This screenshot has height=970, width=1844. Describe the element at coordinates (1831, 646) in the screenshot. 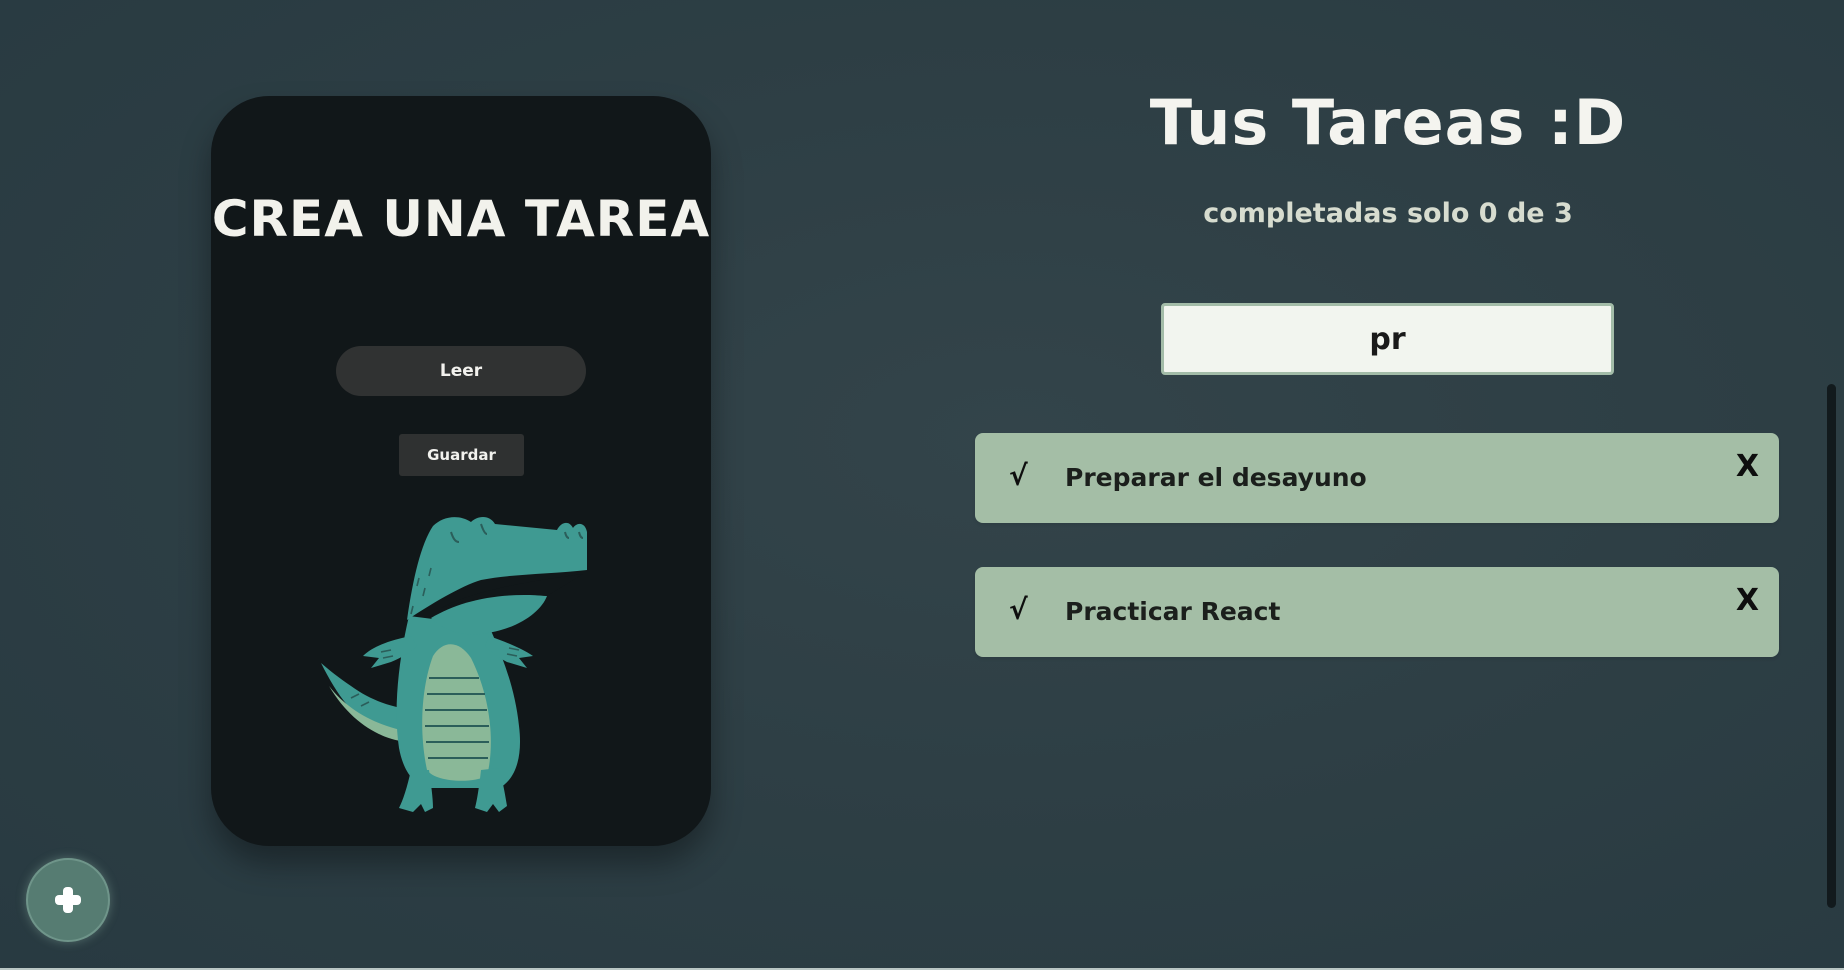

I see `scrollbar` at that location.